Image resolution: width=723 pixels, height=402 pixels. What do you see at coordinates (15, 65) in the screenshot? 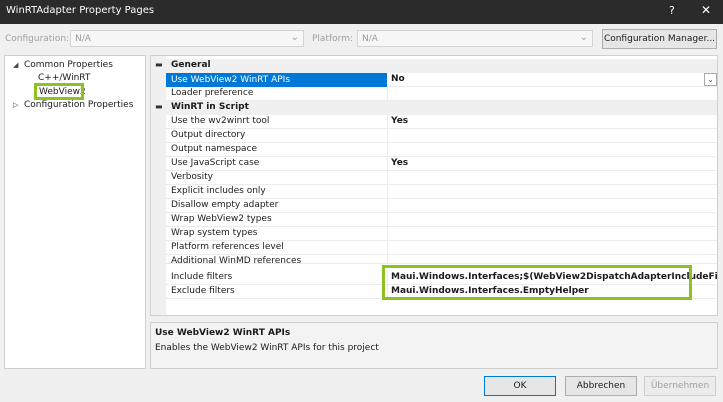
I see `collapse-triangle-icon: ◢` at bounding box center [15, 65].